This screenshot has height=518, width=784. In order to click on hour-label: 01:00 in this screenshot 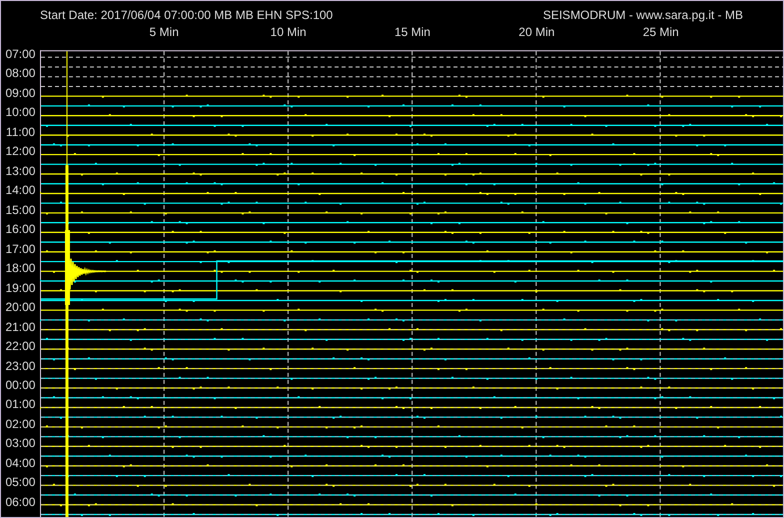, I will do `click(20, 405)`.